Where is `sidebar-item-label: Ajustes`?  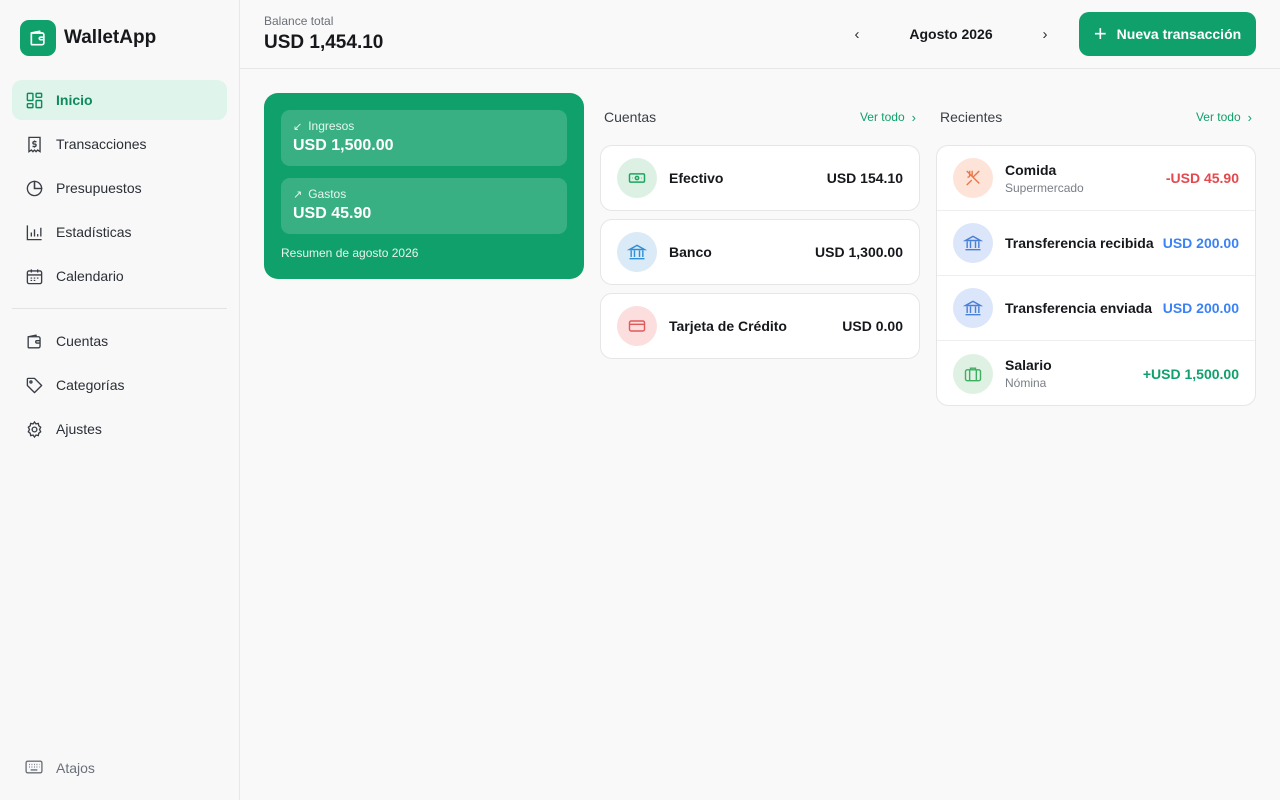
sidebar-item-label: Ajustes is located at coordinates (79, 429).